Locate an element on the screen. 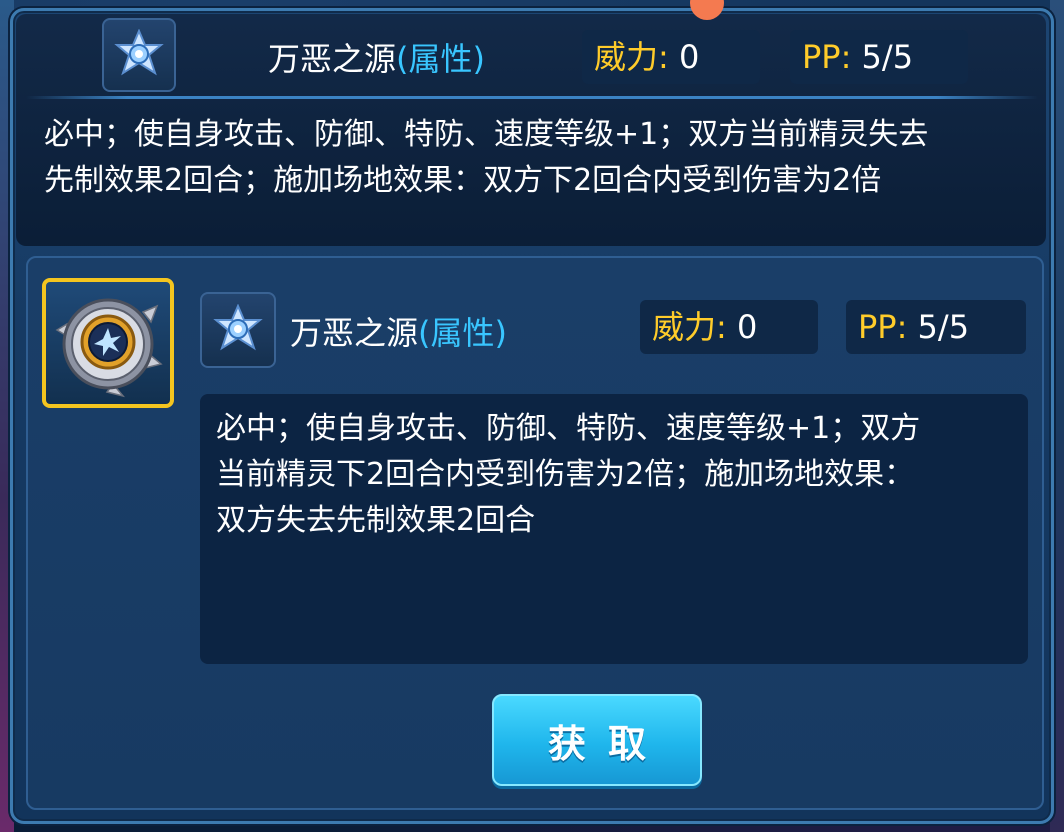  spiked-orb-icon is located at coordinates (109, 348).